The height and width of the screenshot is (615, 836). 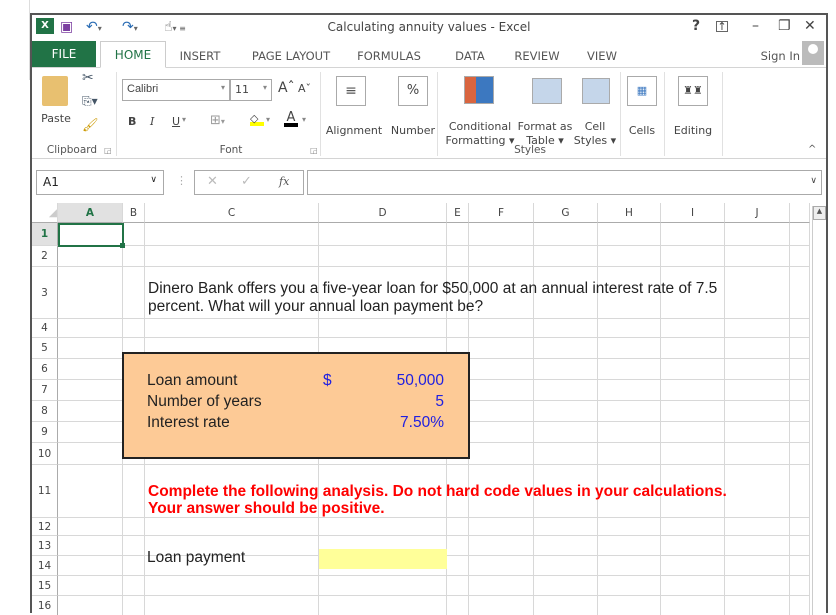 I want to click on cells-icon: ▦, so click(x=642, y=91).